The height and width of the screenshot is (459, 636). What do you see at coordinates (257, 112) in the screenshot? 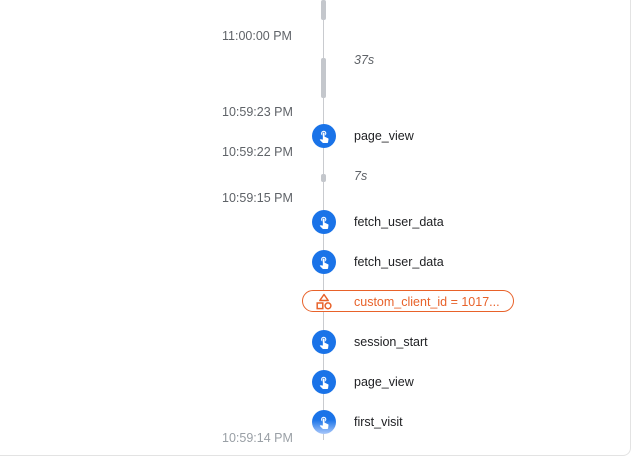
I see `timestamp: 10:59:23 PM` at bounding box center [257, 112].